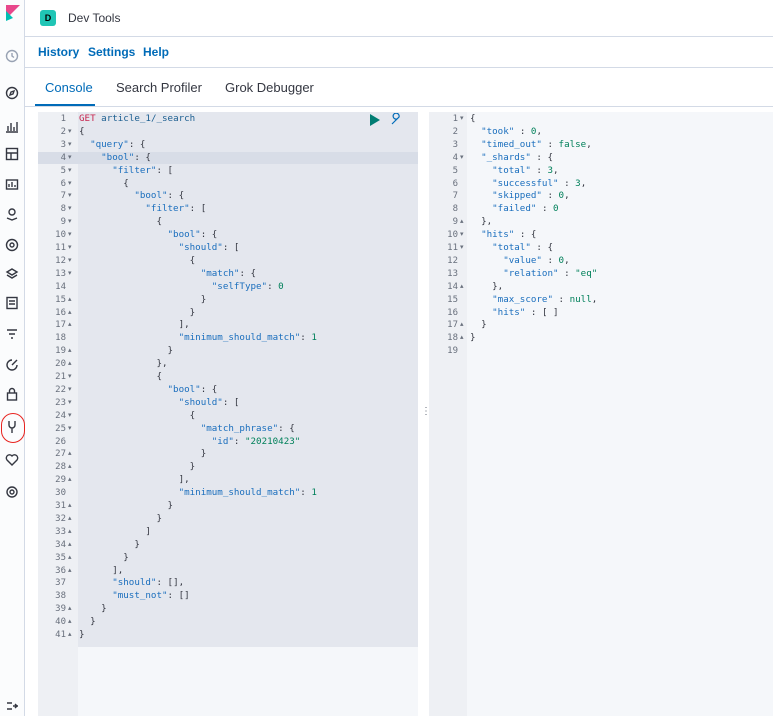 Image resolution: width=773 pixels, height=716 pixels. What do you see at coordinates (63, 119) in the screenshot?
I see `request-line-number: 1` at bounding box center [63, 119].